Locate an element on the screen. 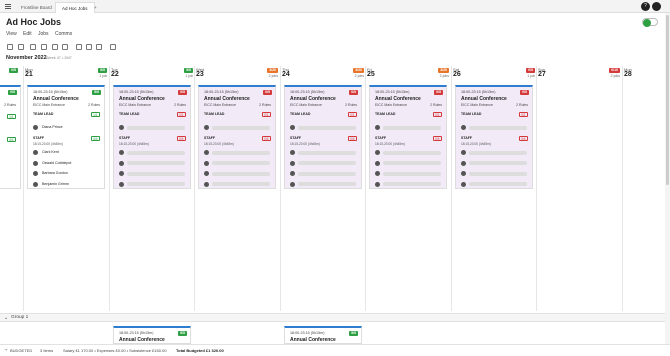 Image resolution: width=670 pixels, height=356 pixels. staff-slot: Benjamin Grimm is located at coordinates (66, 184).